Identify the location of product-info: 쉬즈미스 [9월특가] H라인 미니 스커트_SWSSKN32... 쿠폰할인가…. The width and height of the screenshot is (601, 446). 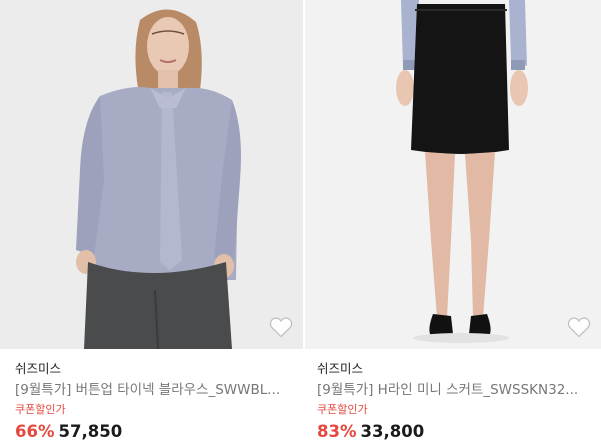
(455, 401).